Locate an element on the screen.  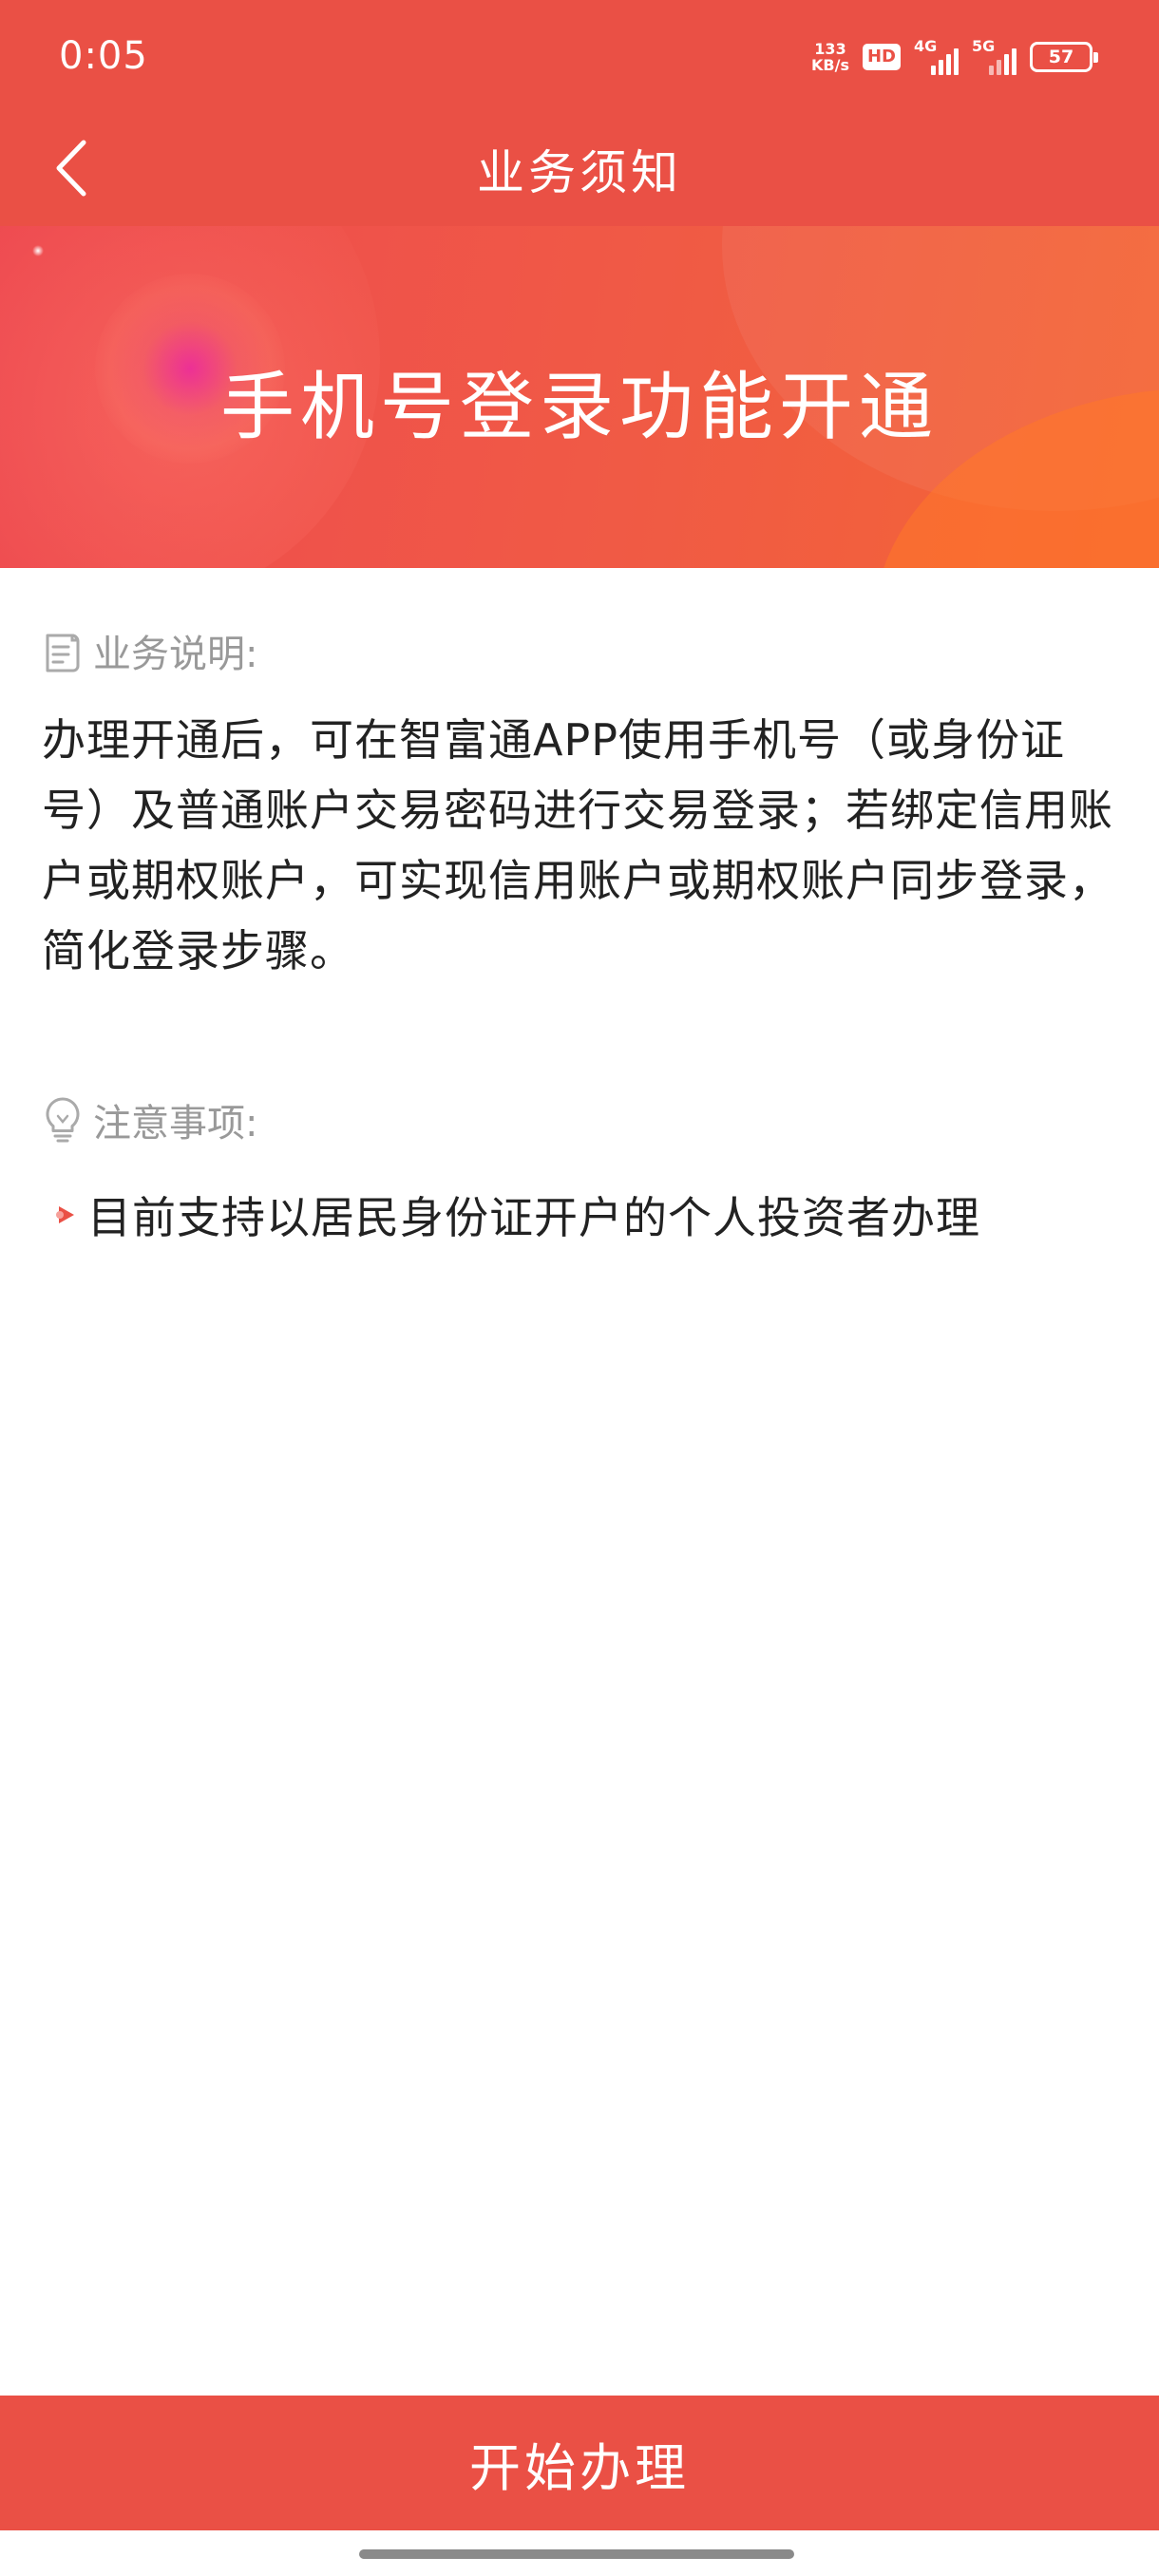
network-4g-label: 4G is located at coordinates (926, 46).